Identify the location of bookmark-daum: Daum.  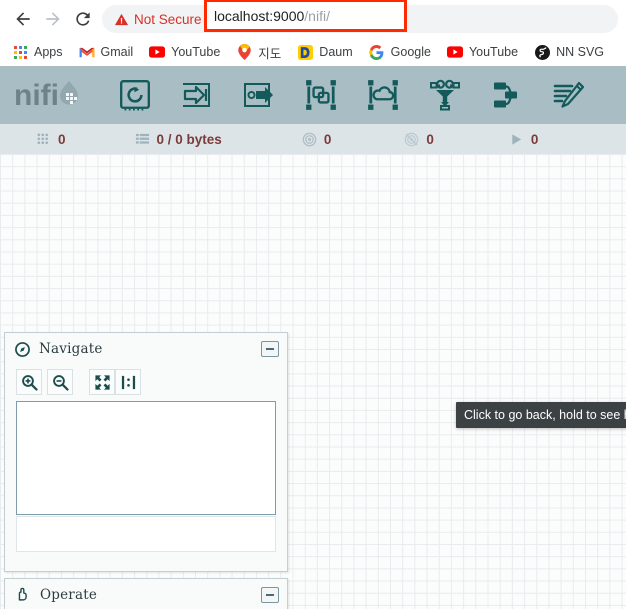
(328, 52).